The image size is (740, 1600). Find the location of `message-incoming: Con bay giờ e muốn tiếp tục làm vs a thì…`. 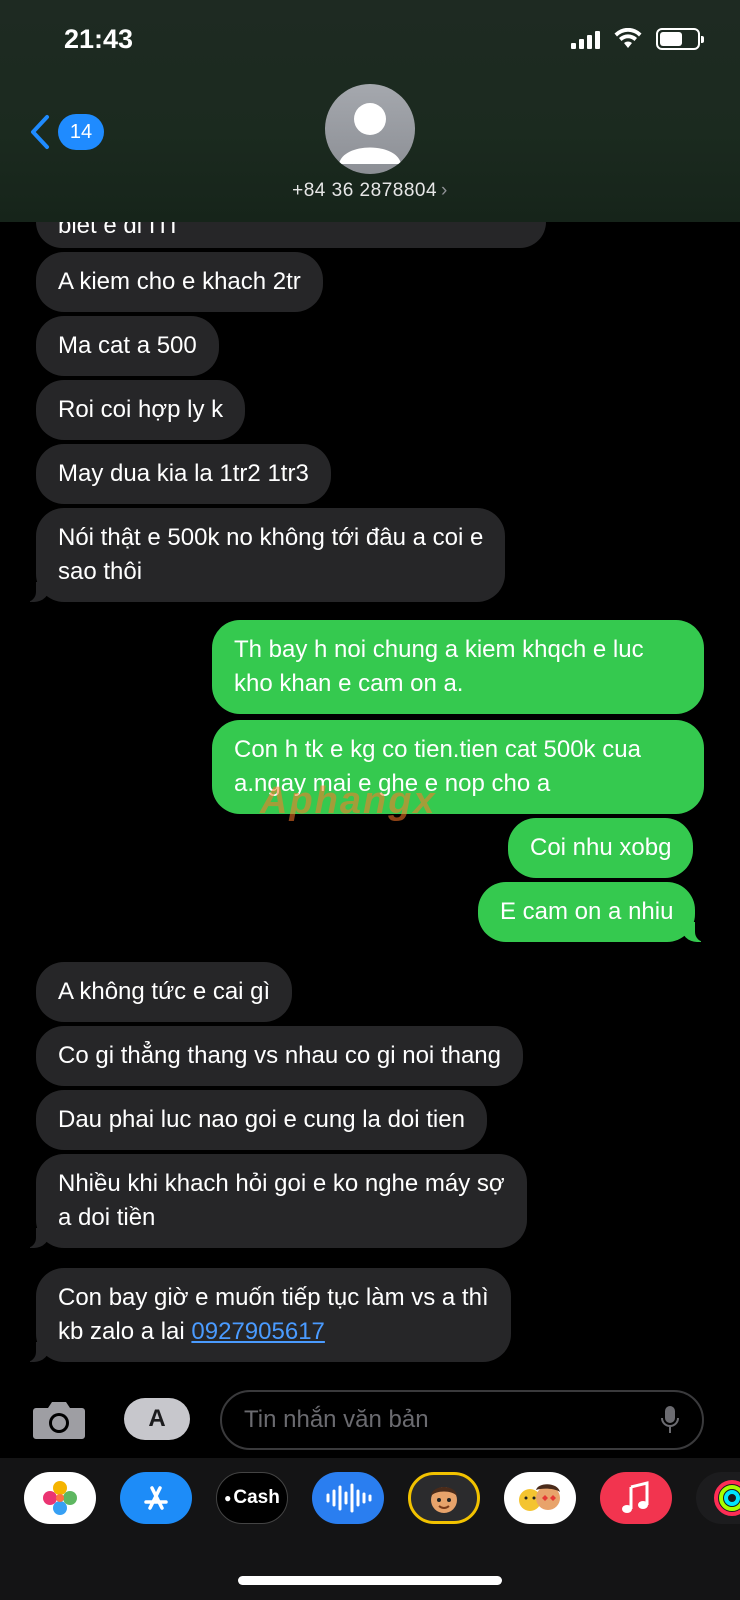

message-incoming: Con bay giờ e muốn tiếp tục làm vs a thì… is located at coordinates (266, 1315).